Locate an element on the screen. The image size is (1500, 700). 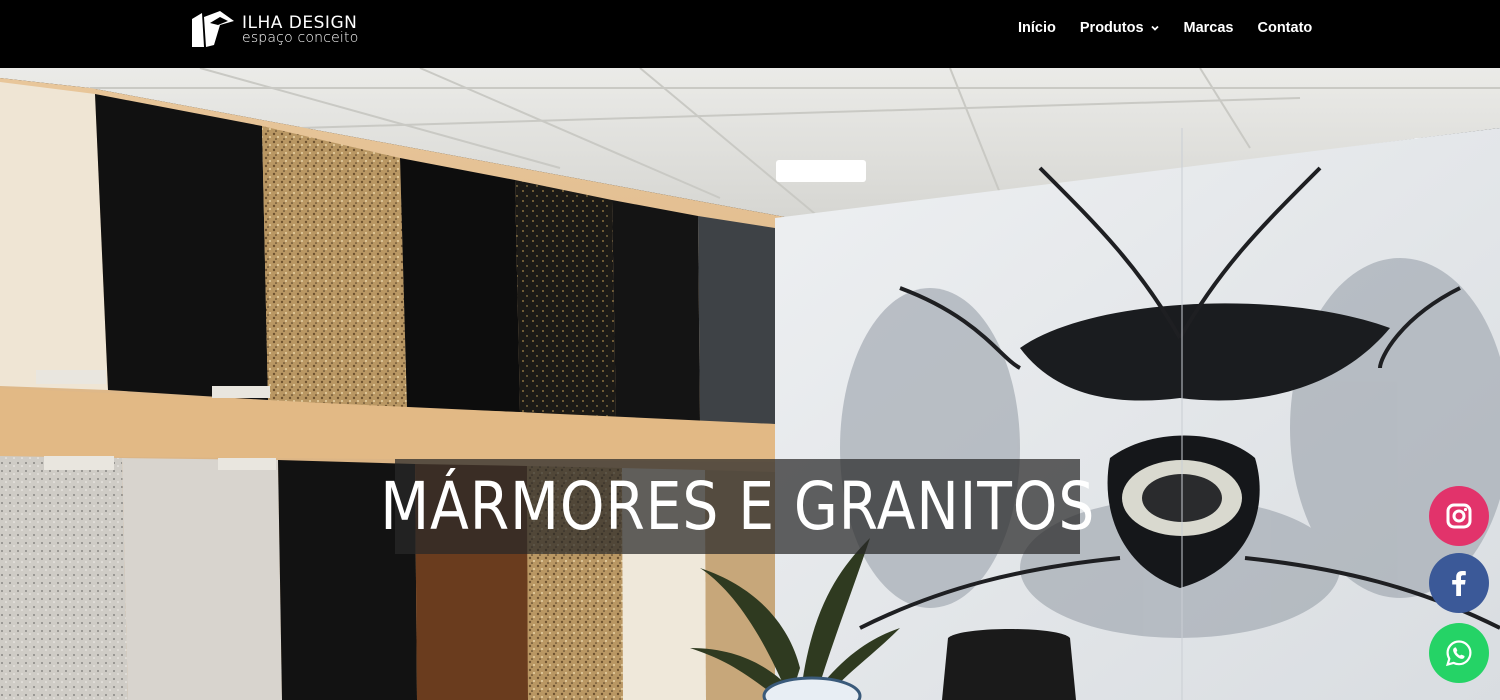
hero-title-box: MÁRMORES E GRANITOS is located at coordinates (737, 506).